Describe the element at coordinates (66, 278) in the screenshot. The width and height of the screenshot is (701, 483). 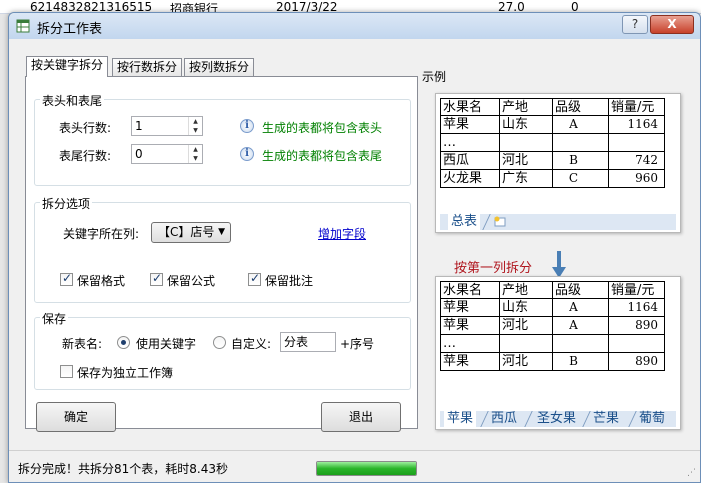
I see `keep-format-checkbox` at that location.